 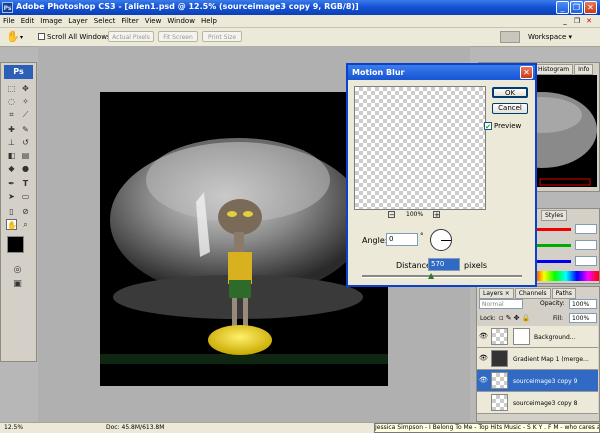 What do you see at coordinates (131, 36) in the screenshot?
I see `actual-pixels-button: Actual Pixels` at bounding box center [131, 36].